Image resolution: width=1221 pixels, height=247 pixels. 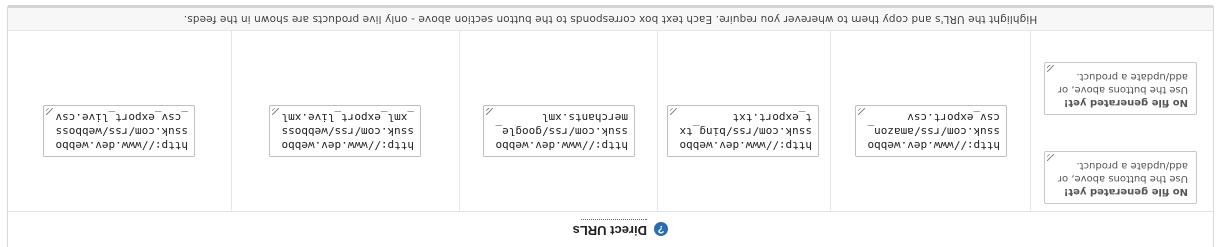 What do you see at coordinates (610, 6) in the screenshot?
I see `footer-divider` at bounding box center [610, 6].